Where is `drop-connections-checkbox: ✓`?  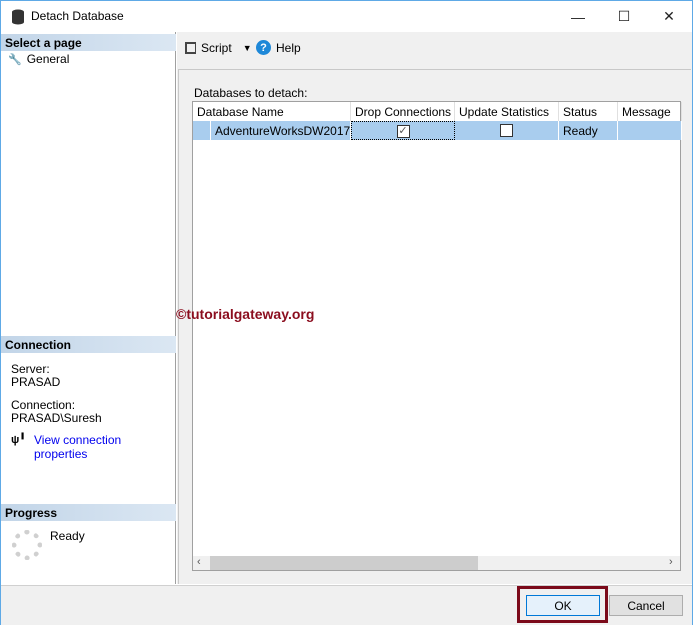
drop-connections-checkbox: ✓ is located at coordinates (403, 131).